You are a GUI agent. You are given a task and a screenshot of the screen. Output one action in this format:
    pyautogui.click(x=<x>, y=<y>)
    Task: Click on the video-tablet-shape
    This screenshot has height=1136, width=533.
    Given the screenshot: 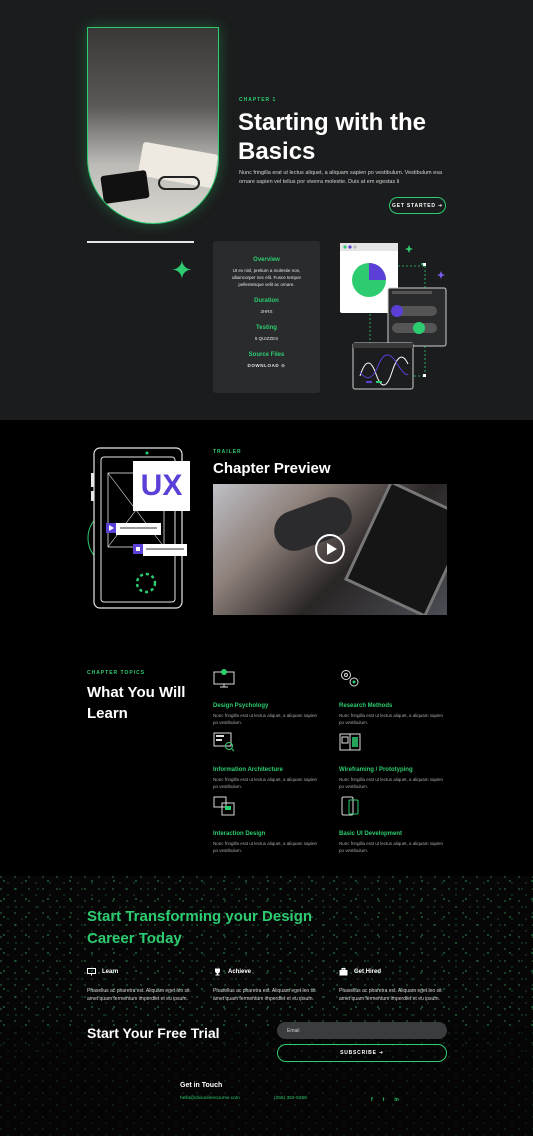 What is the action you would take?
    pyautogui.click(x=395, y=549)
    